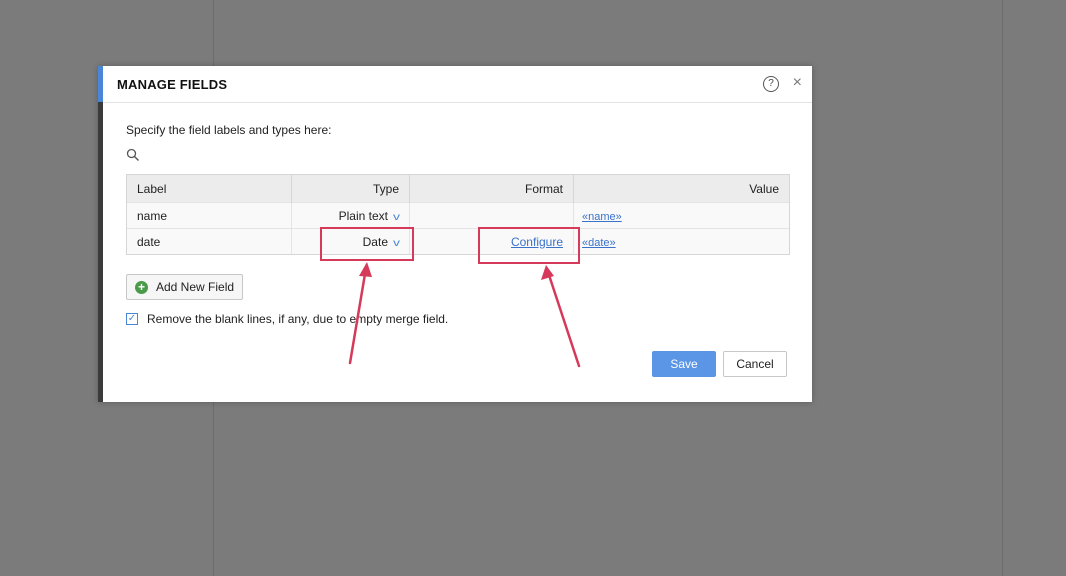 Image resolution: width=1066 pixels, height=576 pixels. What do you see at coordinates (358, 315) in the screenshot?
I see `arrow-to-type` at bounding box center [358, 315].